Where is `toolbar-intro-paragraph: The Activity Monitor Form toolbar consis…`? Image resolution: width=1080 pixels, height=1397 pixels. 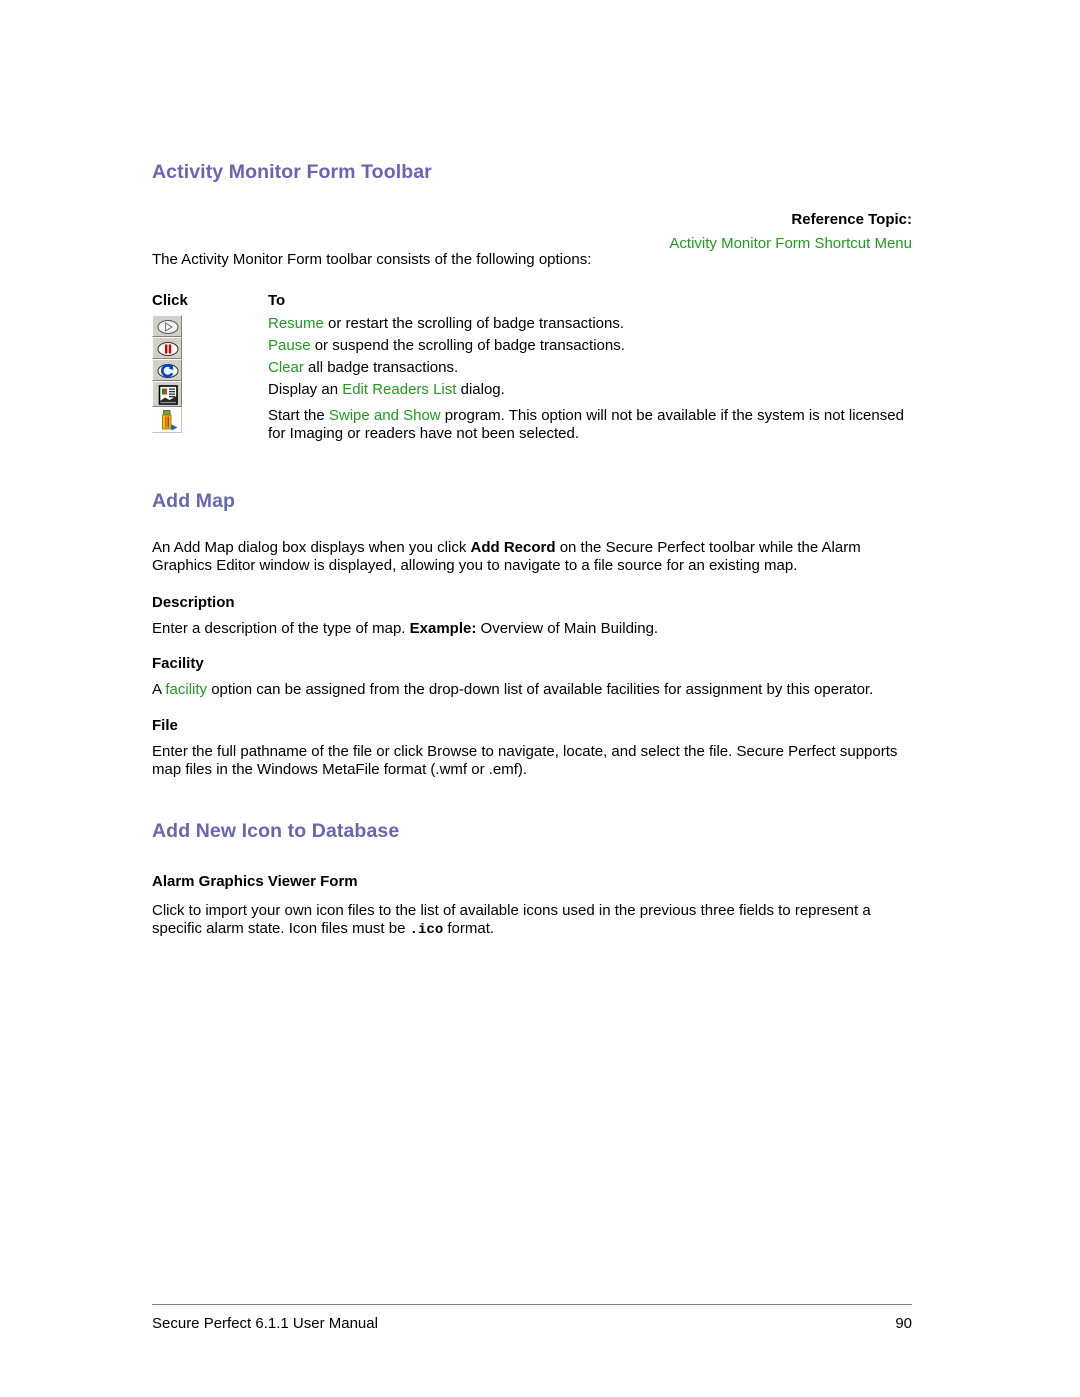
toolbar-intro-paragraph: The Activity Monitor Form toolbar consis… is located at coordinates (372, 259).